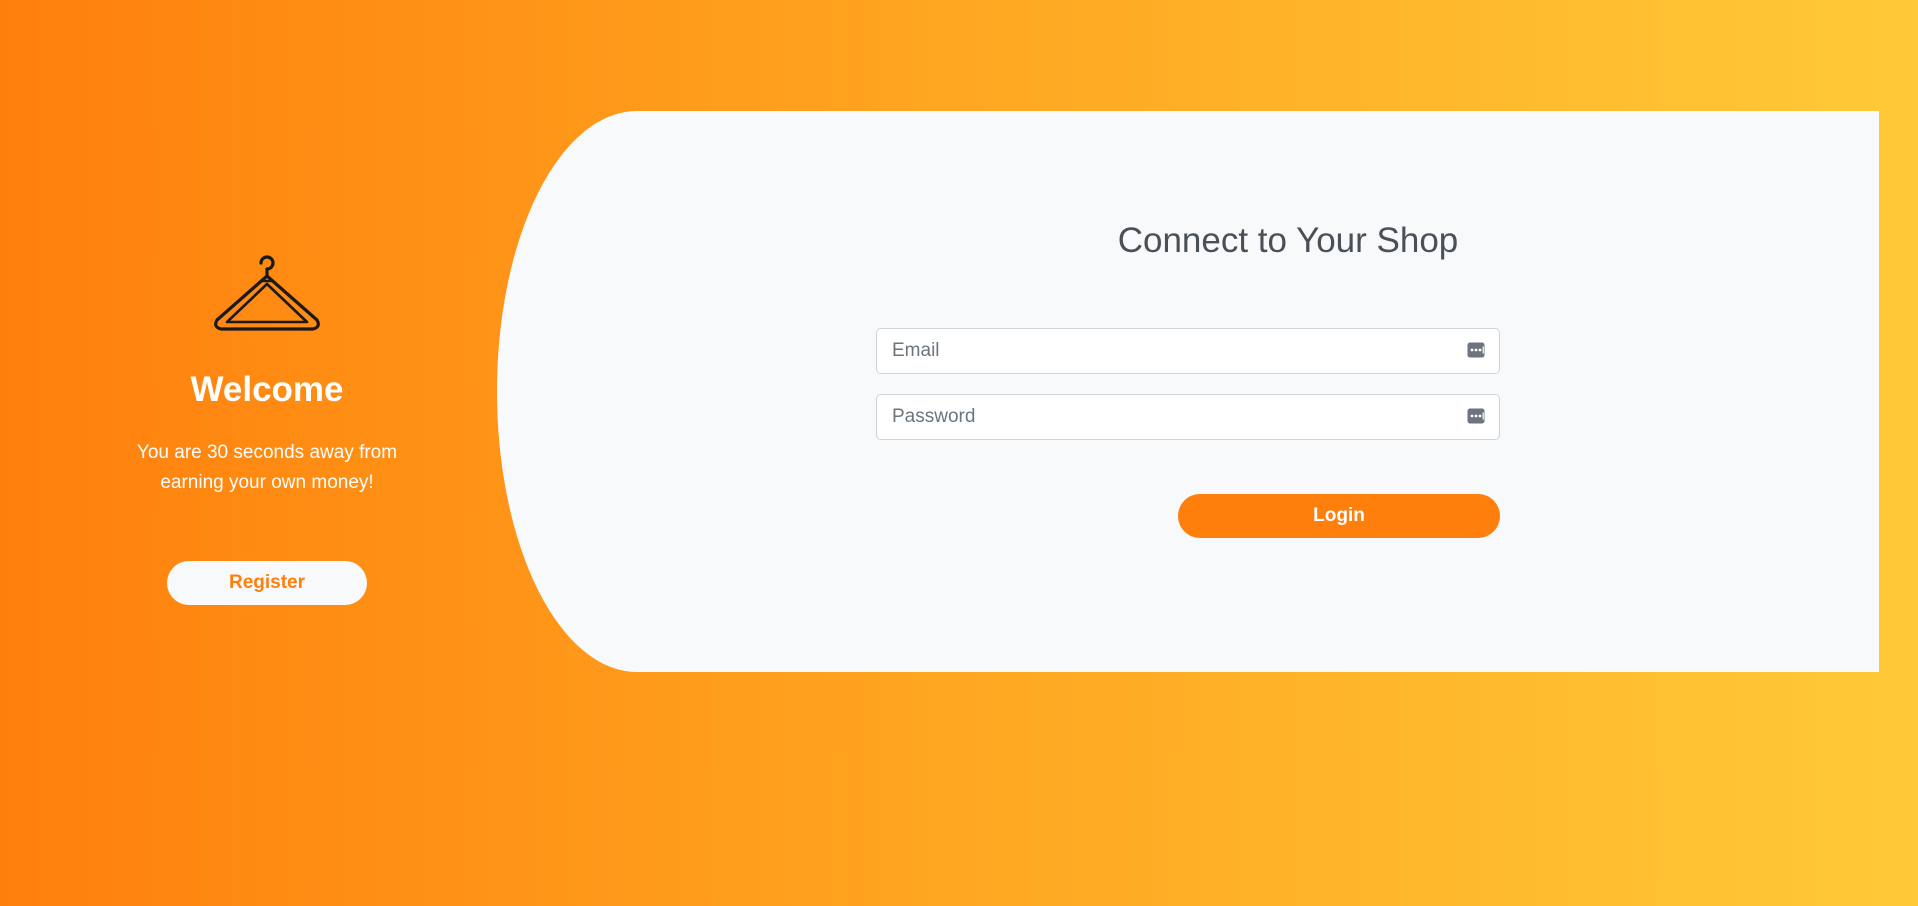  Describe the element at coordinates (267, 389) in the screenshot. I see `welcome-title: Welcome` at that location.